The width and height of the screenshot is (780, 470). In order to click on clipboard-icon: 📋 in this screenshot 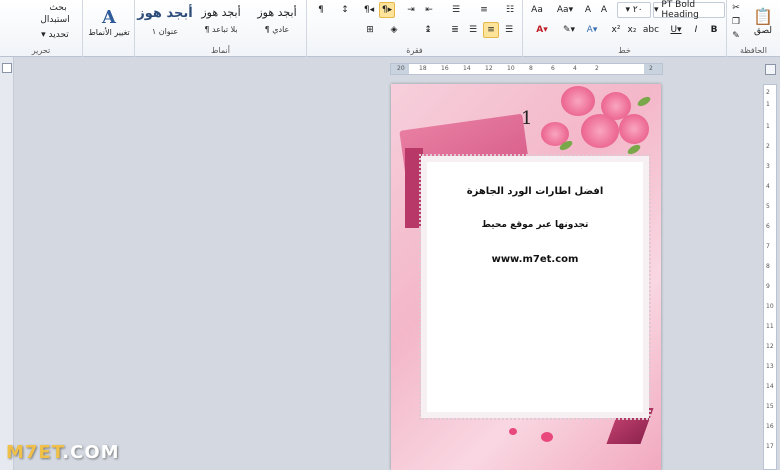, I will do `click(763, 16)`.